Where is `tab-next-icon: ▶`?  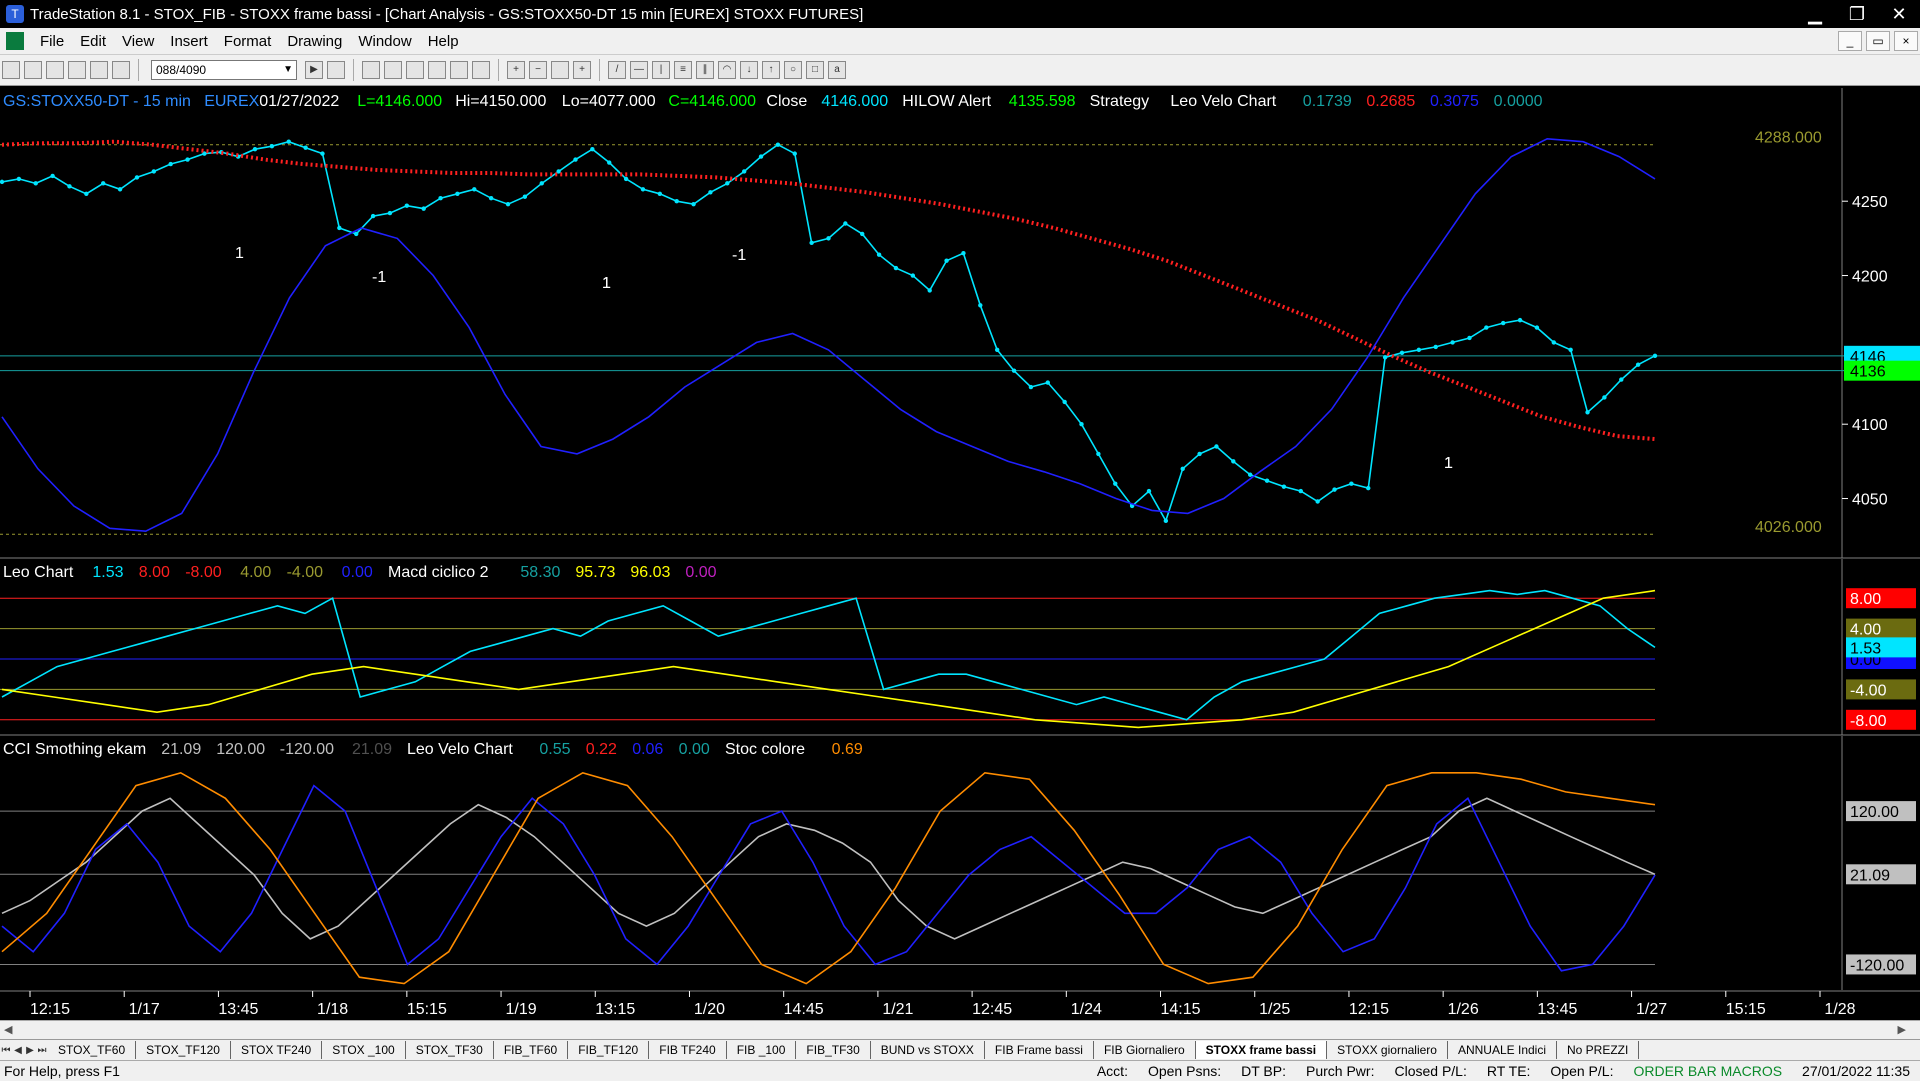
tab-next-icon: ▶ is located at coordinates (30, 1050).